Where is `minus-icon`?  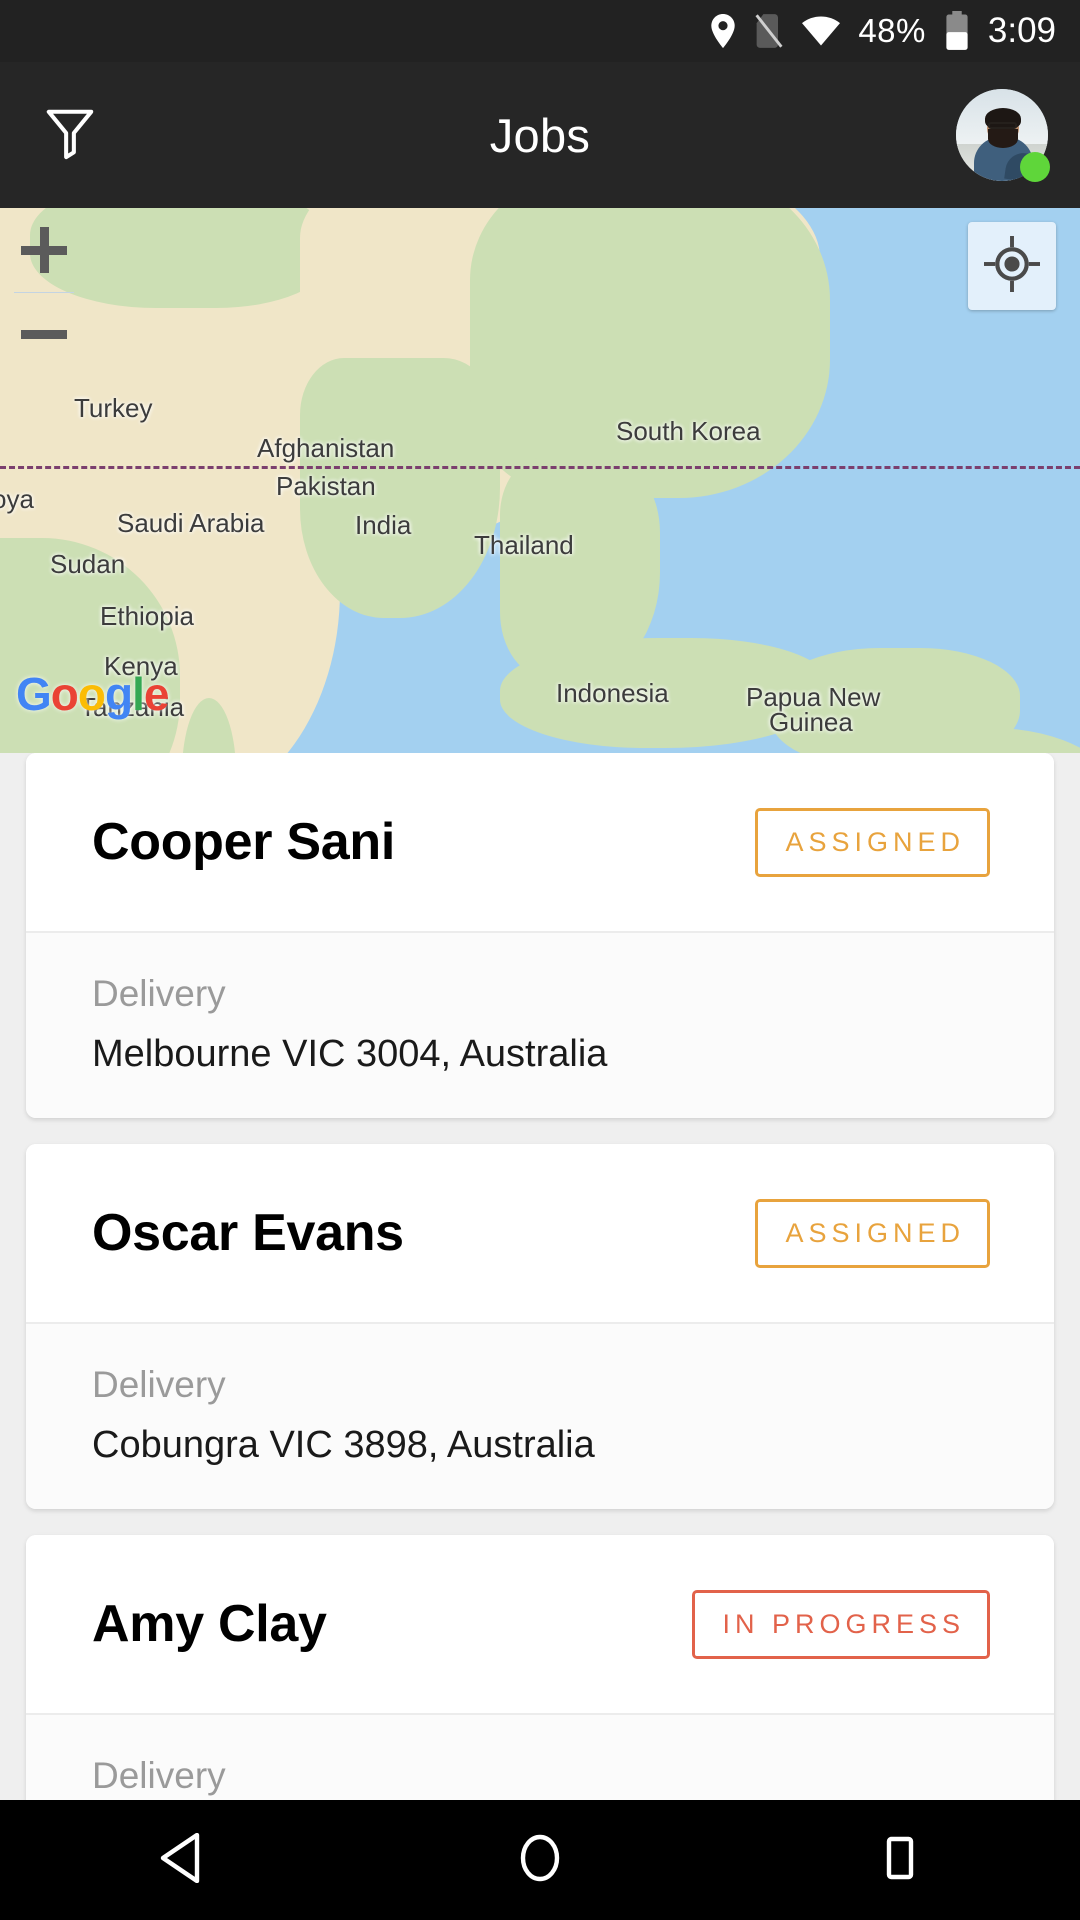
minus-icon is located at coordinates (44, 334).